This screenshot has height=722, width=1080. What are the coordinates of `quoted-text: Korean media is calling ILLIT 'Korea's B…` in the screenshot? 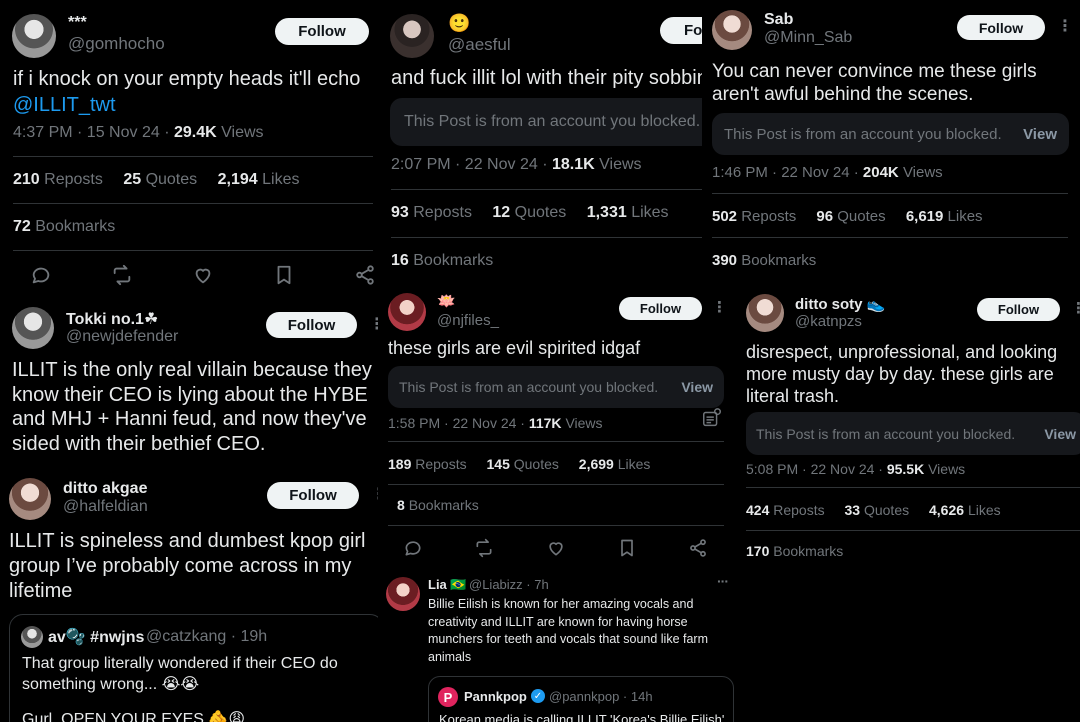 It's located at (582, 717).